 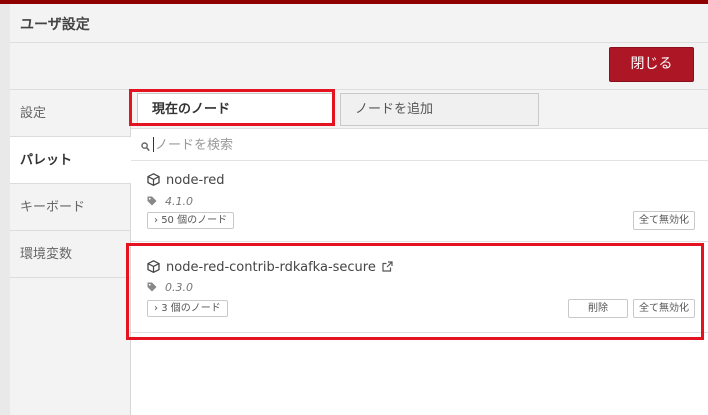 What do you see at coordinates (359, 23) in the screenshot?
I see `dialog-header: ユーザ設定` at bounding box center [359, 23].